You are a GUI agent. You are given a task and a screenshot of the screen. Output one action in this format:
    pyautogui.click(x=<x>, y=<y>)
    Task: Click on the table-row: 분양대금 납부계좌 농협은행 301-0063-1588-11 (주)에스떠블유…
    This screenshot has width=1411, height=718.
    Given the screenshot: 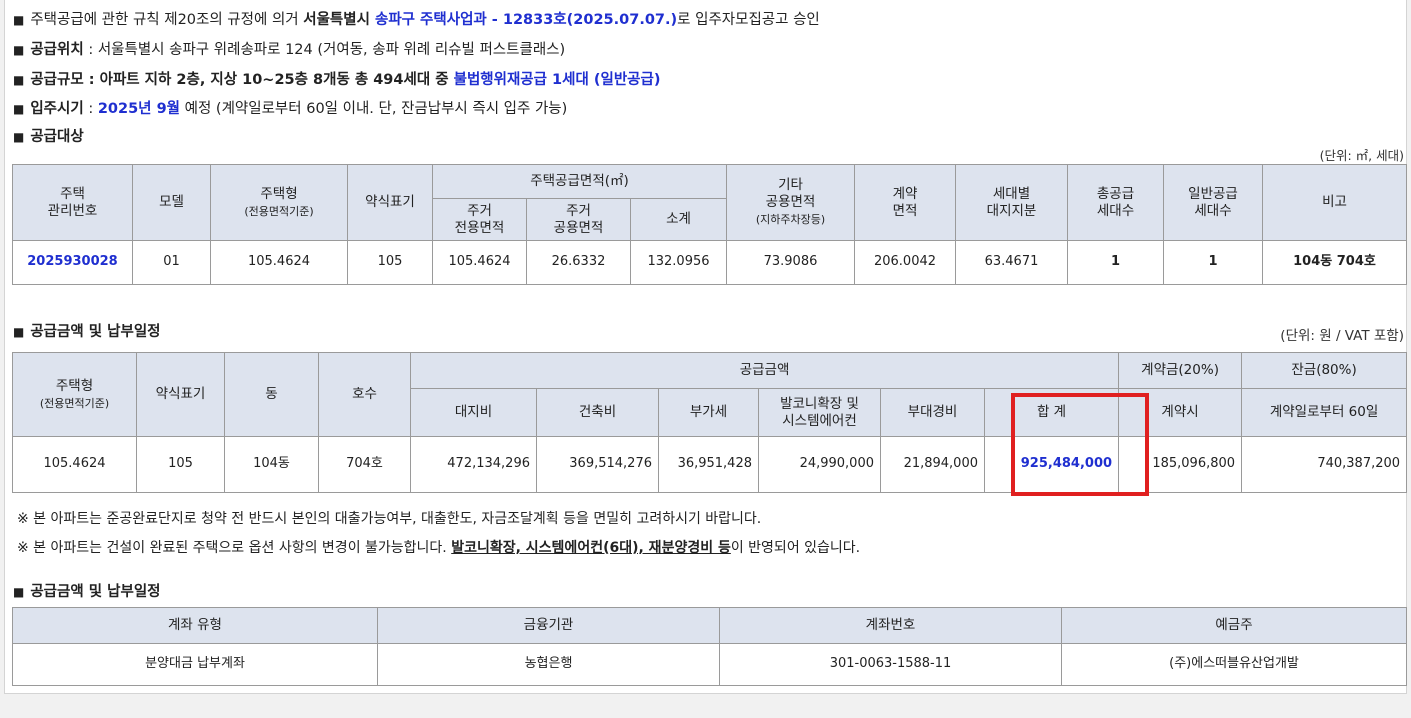 What is the action you would take?
    pyautogui.click(x=709, y=664)
    